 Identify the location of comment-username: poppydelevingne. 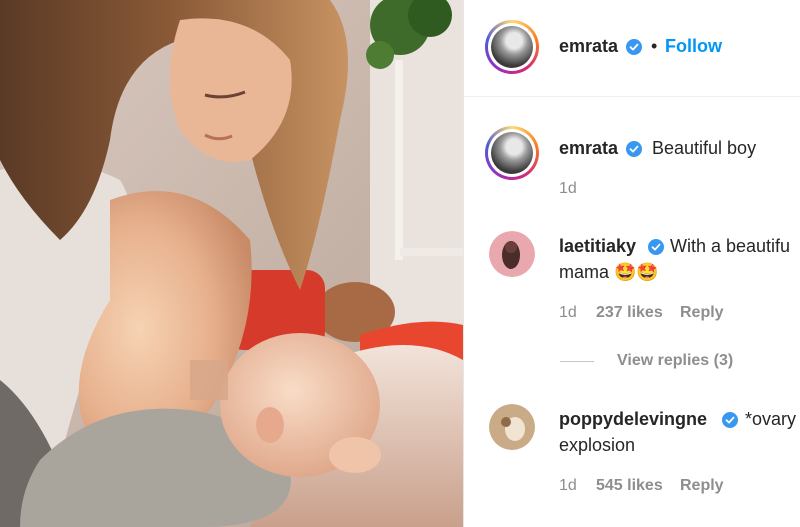
(633, 419).